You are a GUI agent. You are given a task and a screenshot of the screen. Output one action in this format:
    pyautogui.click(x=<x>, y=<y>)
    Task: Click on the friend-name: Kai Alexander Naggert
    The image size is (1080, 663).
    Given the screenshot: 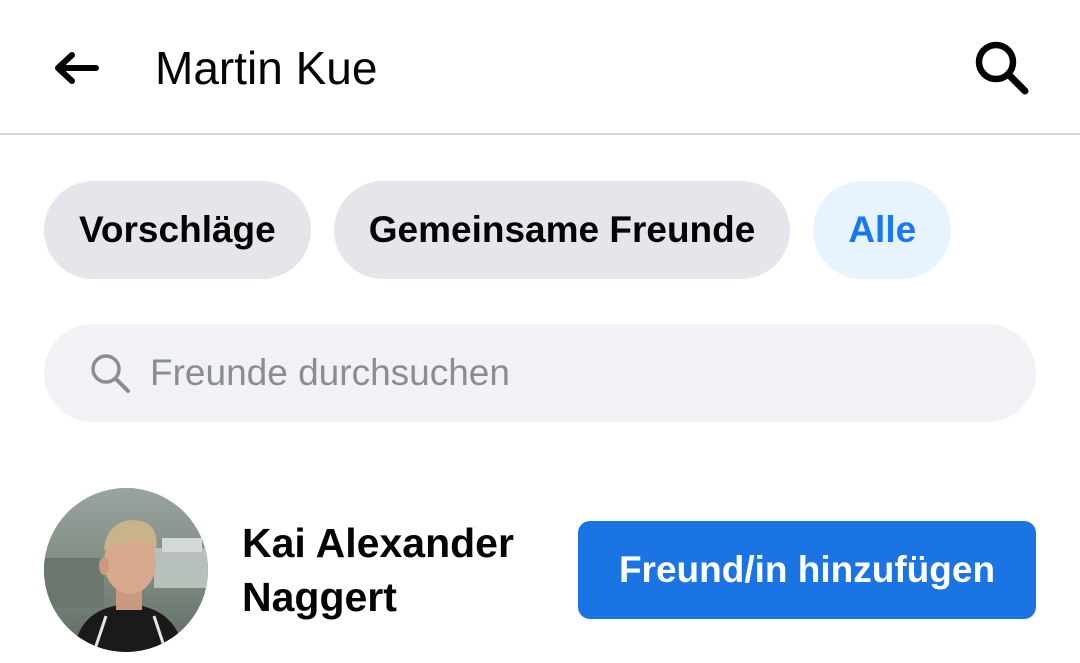 What is the action you would take?
    pyautogui.click(x=402, y=570)
    